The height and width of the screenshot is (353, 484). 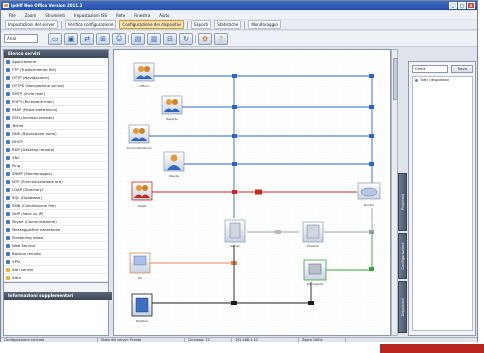 I want to click on node-label-ufficio: Ufficio, so click(x=144, y=86).